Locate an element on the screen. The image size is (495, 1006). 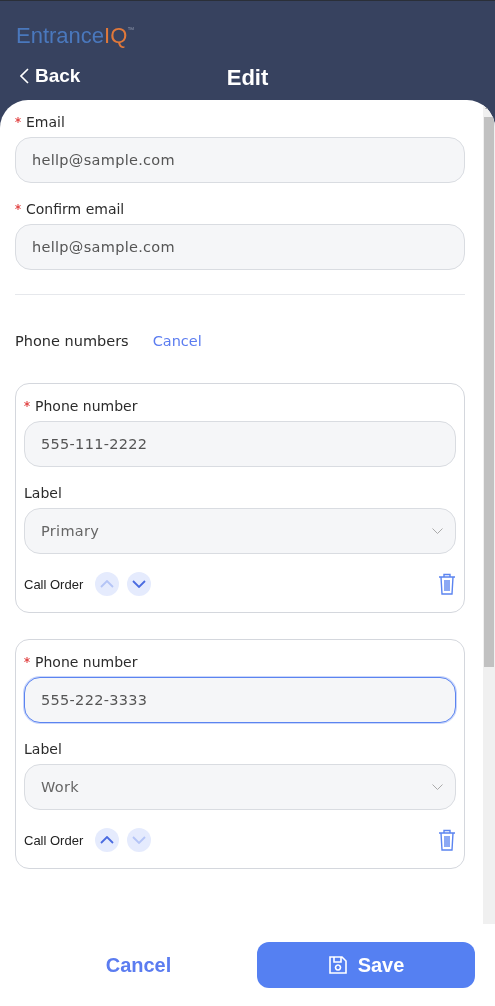
phone-field: 555-222-3333 is located at coordinates (240, 700).